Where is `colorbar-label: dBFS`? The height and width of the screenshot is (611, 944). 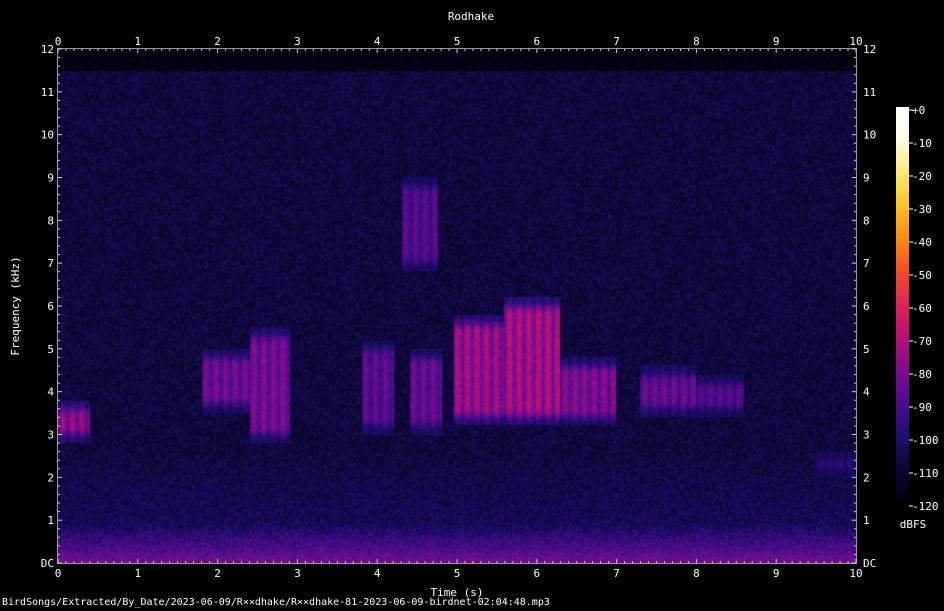
colorbar-label: dBFS is located at coordinates (913, 524).